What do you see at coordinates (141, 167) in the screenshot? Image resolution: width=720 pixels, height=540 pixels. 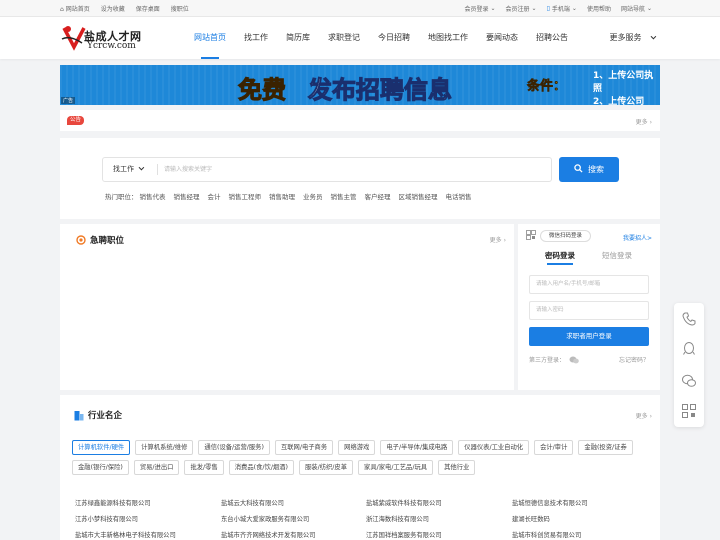 I see `chevron-down-icon` at bounding box center [141, 167].